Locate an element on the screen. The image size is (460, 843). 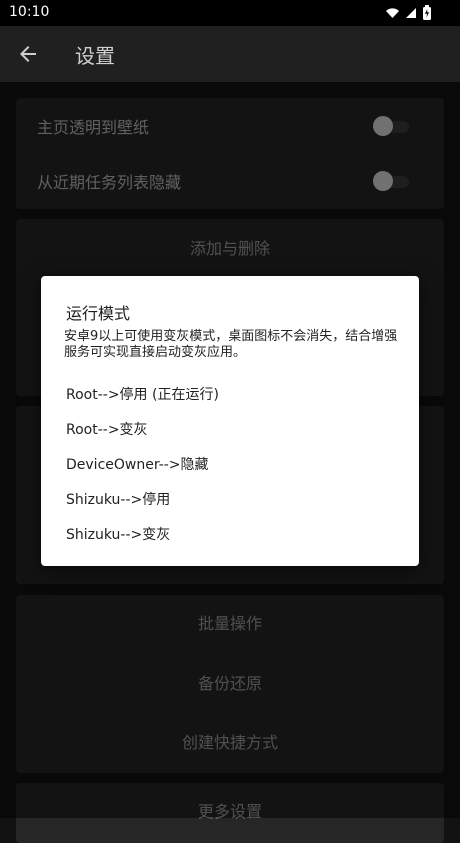
app-bar: 设置 is located at coordinates (230, 54).